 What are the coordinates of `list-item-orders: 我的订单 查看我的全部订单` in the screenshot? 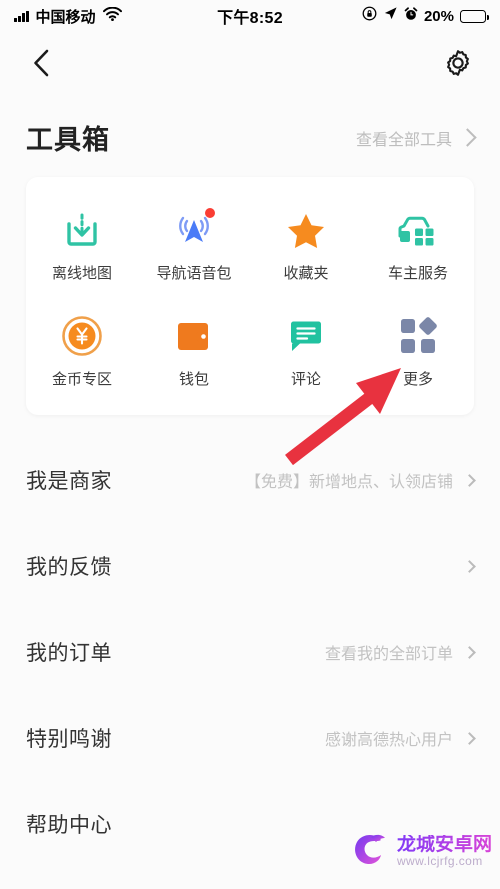 It's located at (250, 652).